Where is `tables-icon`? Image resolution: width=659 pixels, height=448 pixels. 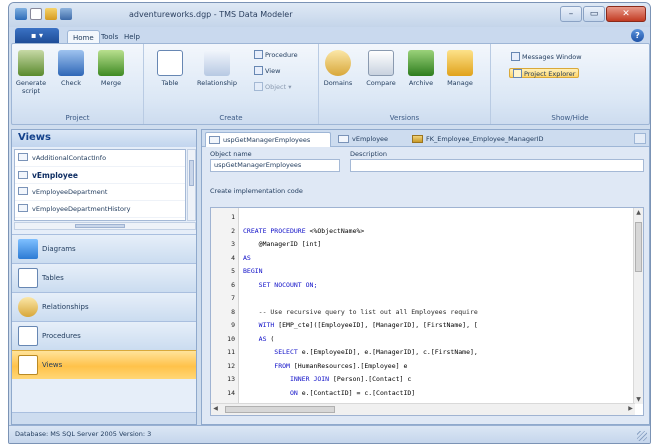
tables-icon is located at coordinates (28, 278).